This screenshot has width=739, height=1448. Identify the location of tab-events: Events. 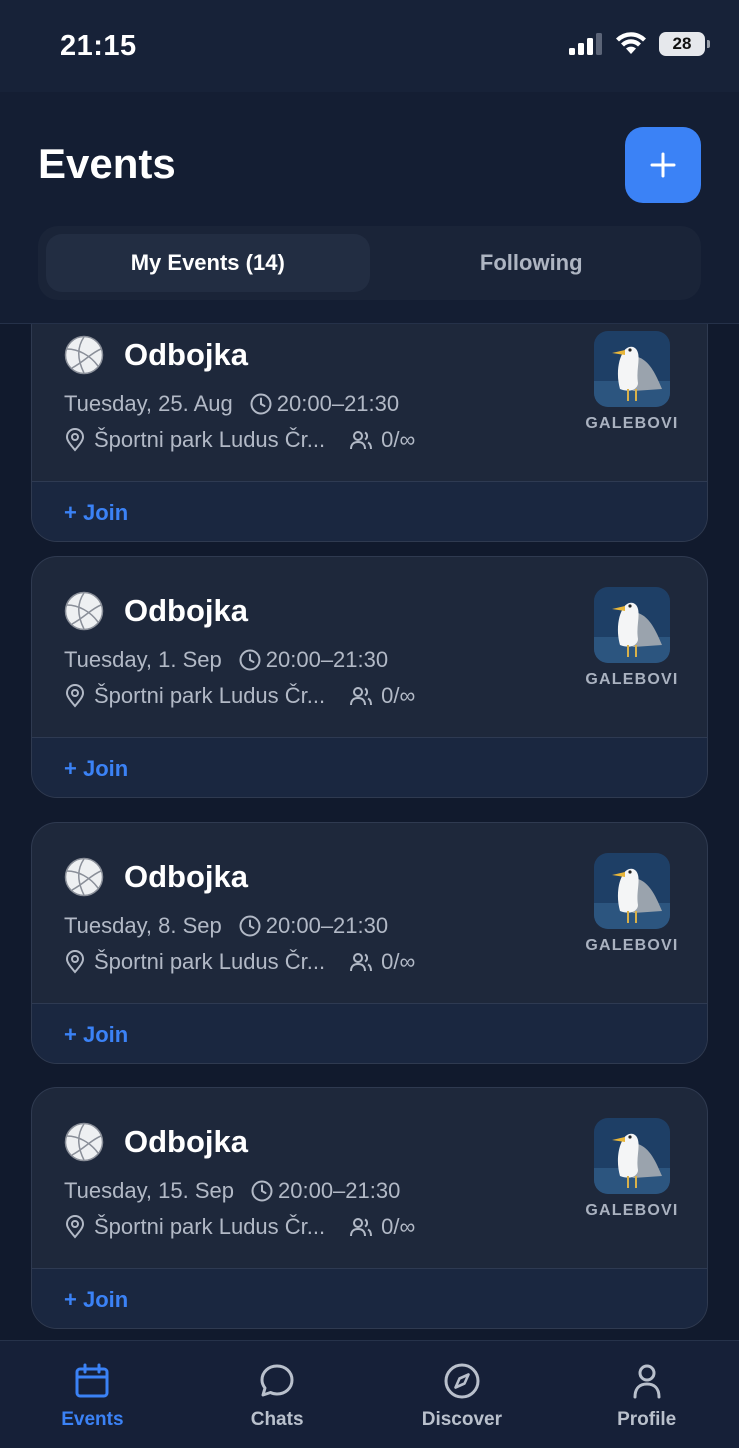
(92, 1394).